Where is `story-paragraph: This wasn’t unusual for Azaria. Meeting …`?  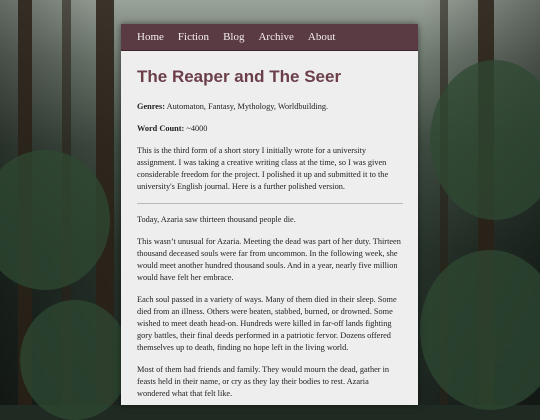
story-paragraph: This wasn’t unusual for Azaria. Meeting … is located at coordinates (269, 259).